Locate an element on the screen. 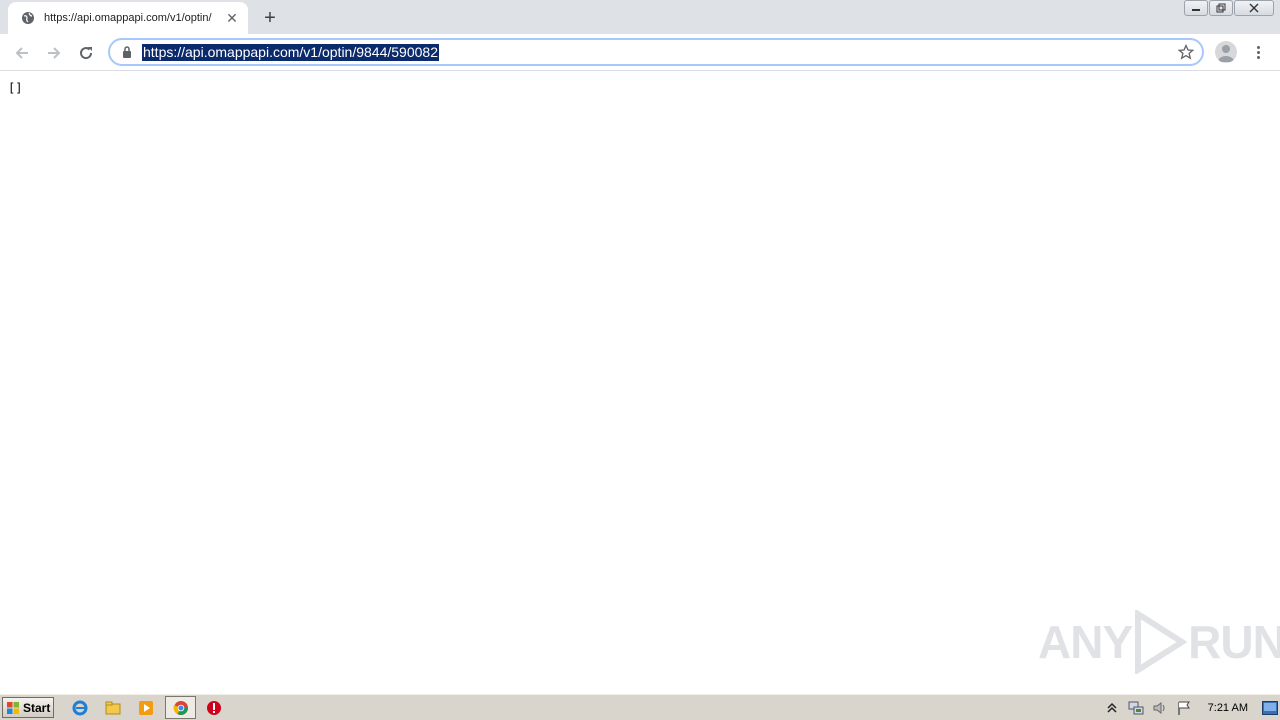 The height and width of the screenshot is (720, 1280). start-label: Start is located at coordinates (37, 707).